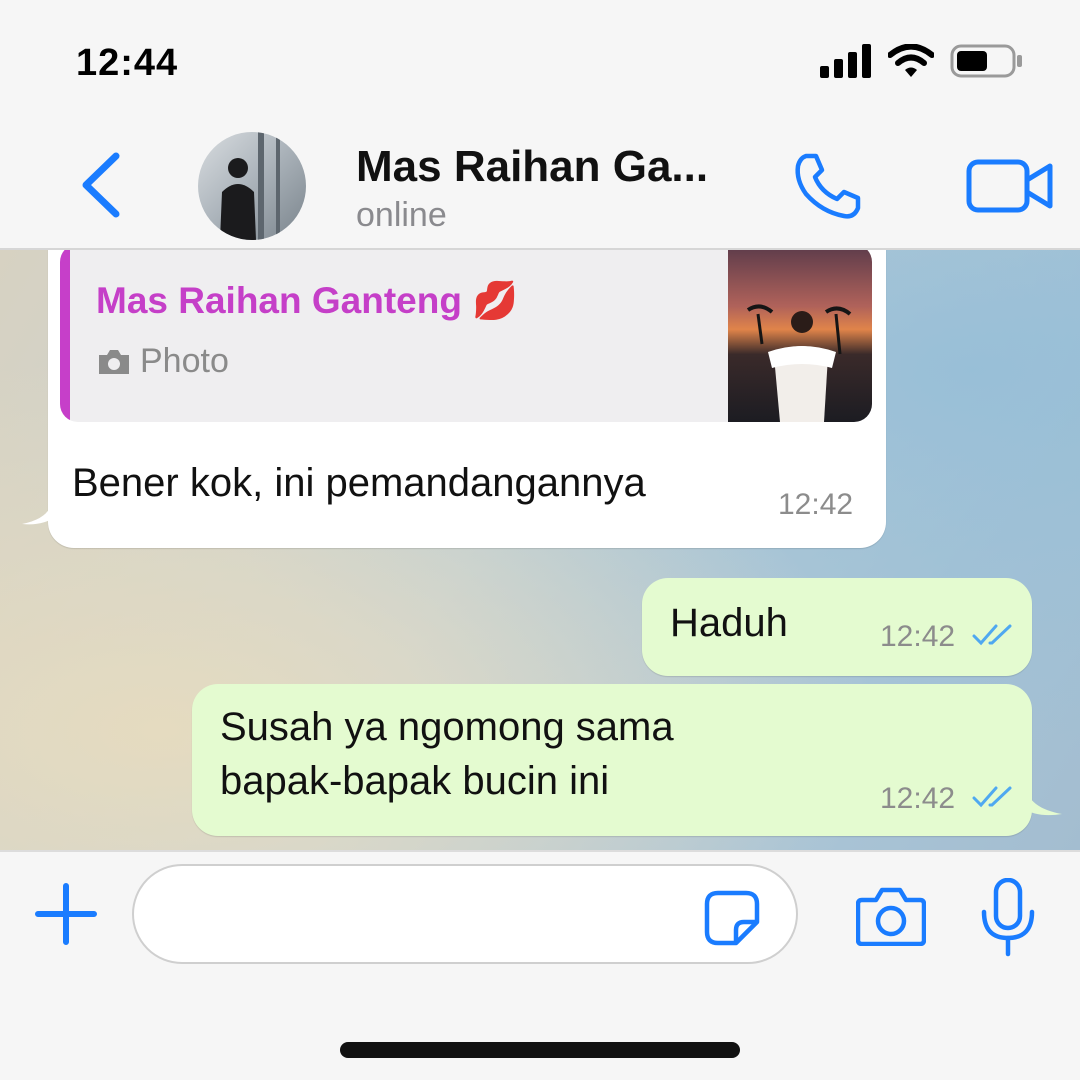 This screenshot has height=1080, width=1080. I want to click on avatar-image, so click(250, 186).